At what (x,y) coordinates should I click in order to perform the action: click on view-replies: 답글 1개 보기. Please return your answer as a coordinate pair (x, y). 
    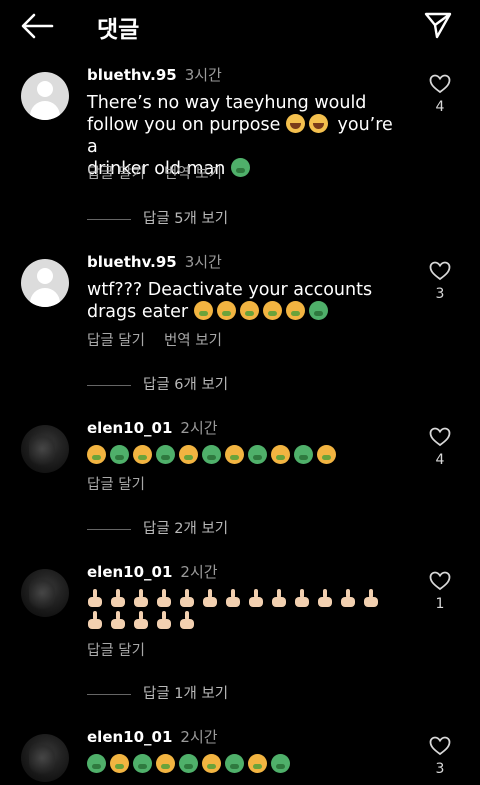
    Looking at the image, I should click on (157, 692).